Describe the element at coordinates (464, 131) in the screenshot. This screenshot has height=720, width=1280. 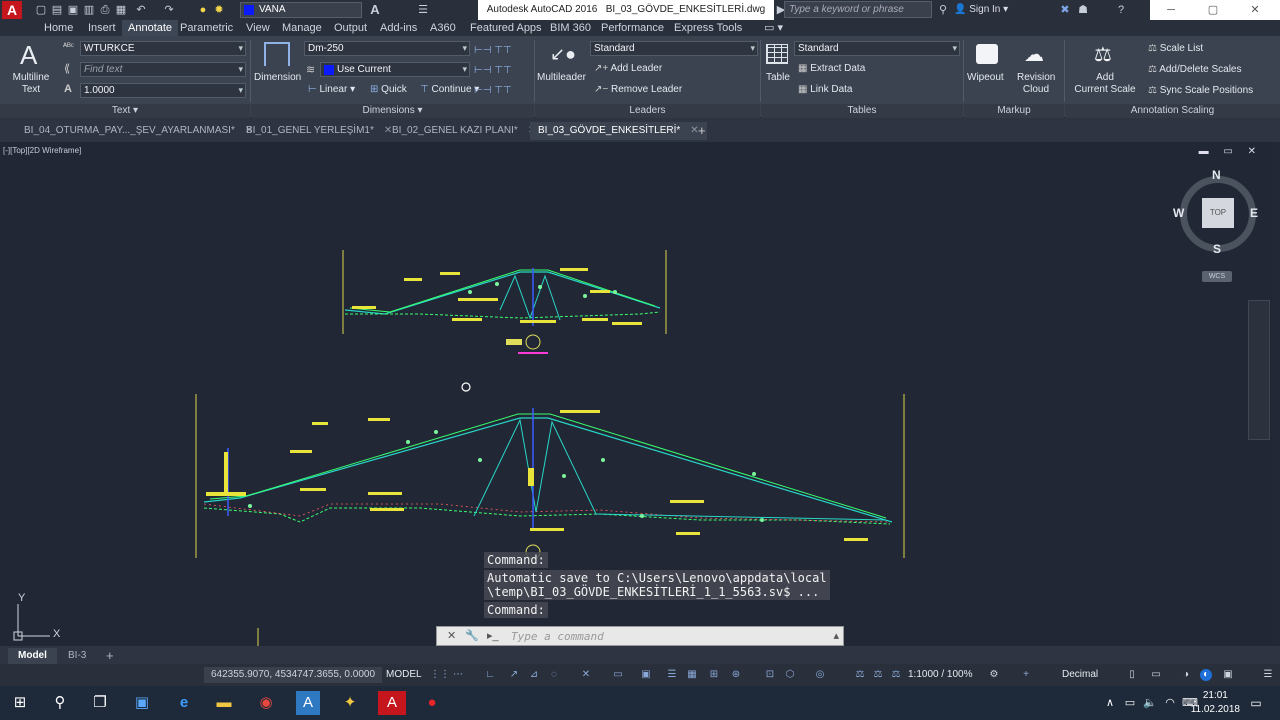
I see `doc-tab: BI_02_GENEL KAZI PLANI*✕` at that location.